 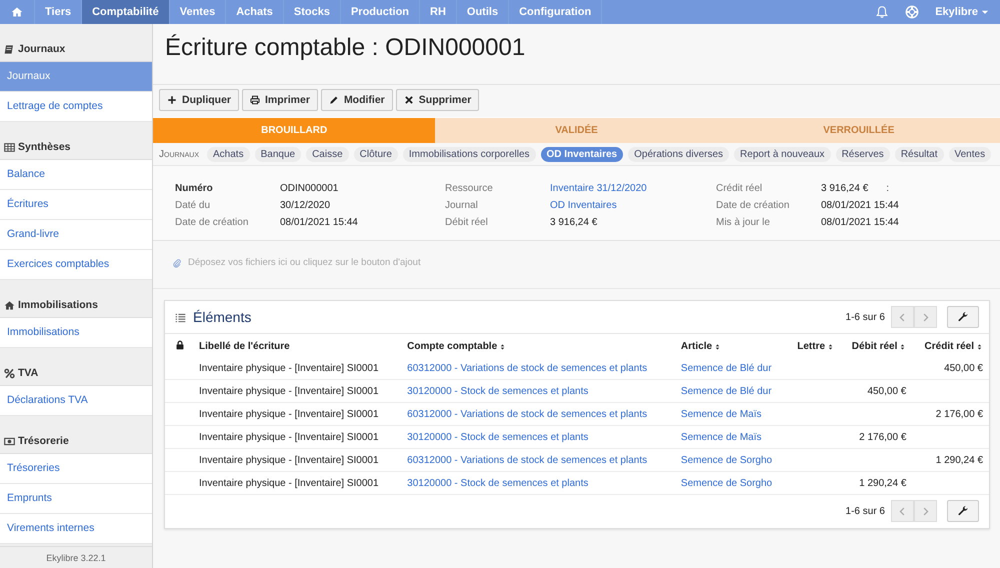 I want to click on nav-tab: Outils, so click(x=483, y=12).